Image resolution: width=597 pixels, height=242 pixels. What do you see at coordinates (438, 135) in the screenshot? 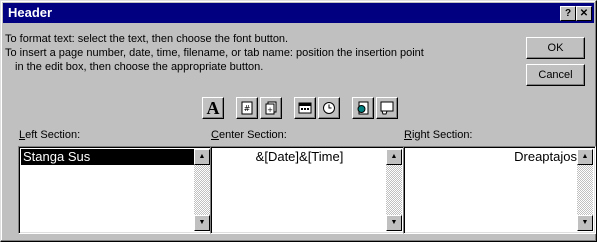
I see `right-section-label: Right Section:` at bounding box center [438, 135].